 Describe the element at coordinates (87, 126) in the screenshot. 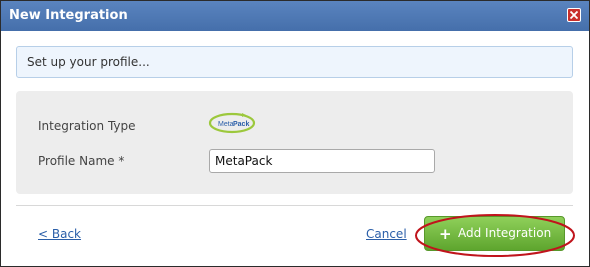

I see `integration-type-label: Integration Type` at that location.